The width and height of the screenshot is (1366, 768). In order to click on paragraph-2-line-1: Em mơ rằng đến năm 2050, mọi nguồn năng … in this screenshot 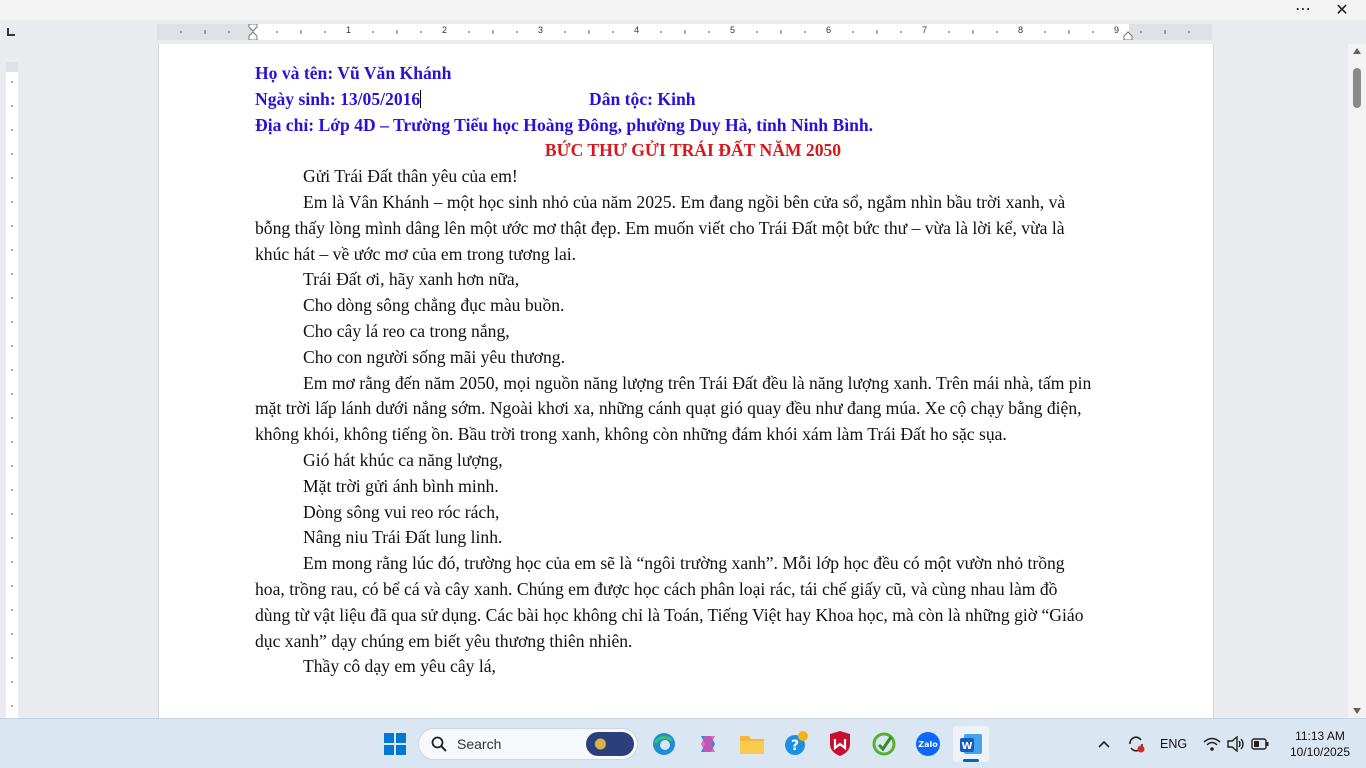, I will do `click(693, 384)`.